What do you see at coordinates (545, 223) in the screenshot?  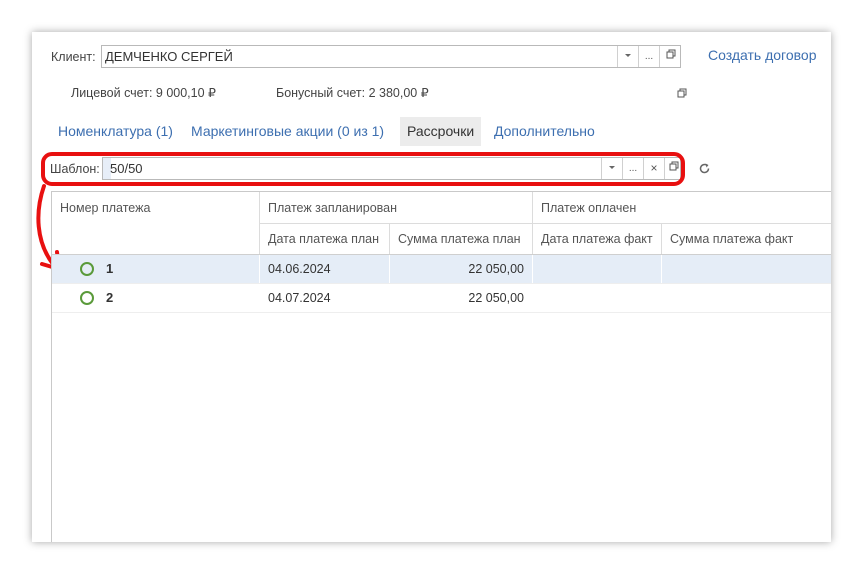 I see `header-divider` at bounding box center [545, 223].